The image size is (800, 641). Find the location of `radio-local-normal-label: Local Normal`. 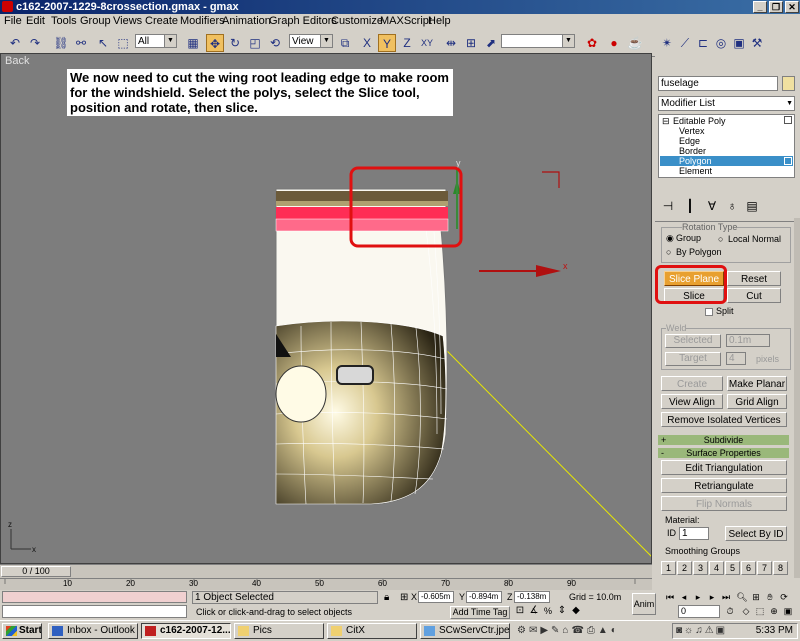

radio-local-normal-label: Local Normal is located at coordinates (754, 239).